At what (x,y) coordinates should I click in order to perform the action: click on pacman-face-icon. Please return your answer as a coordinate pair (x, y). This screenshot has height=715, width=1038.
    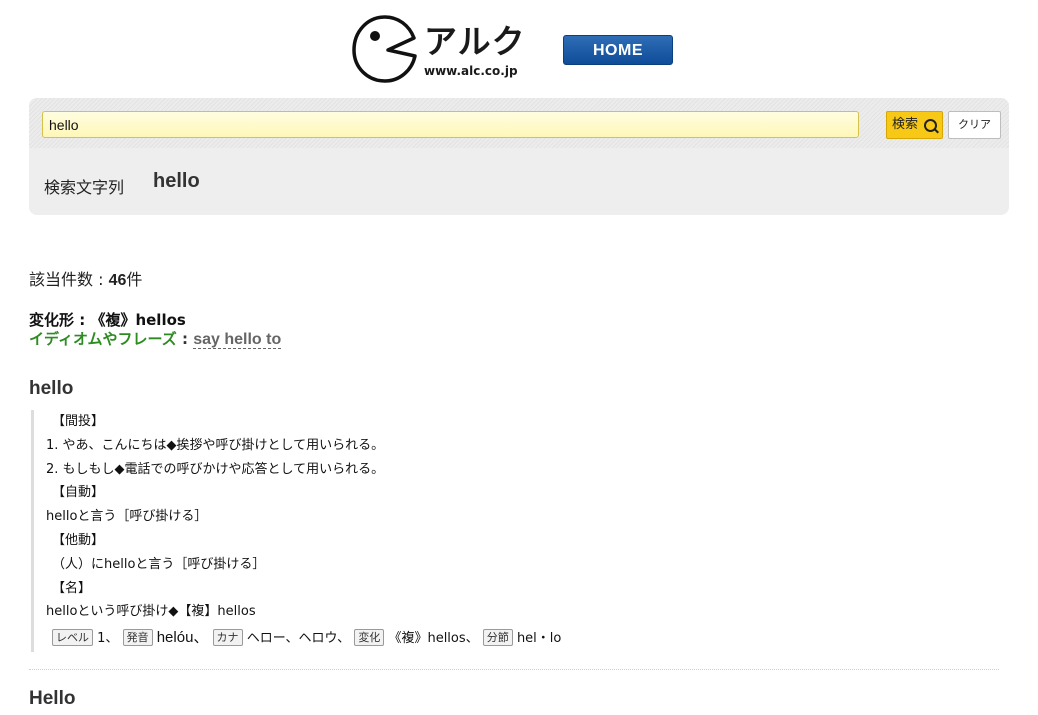
    Looking at the image, I should click on (384, 49).